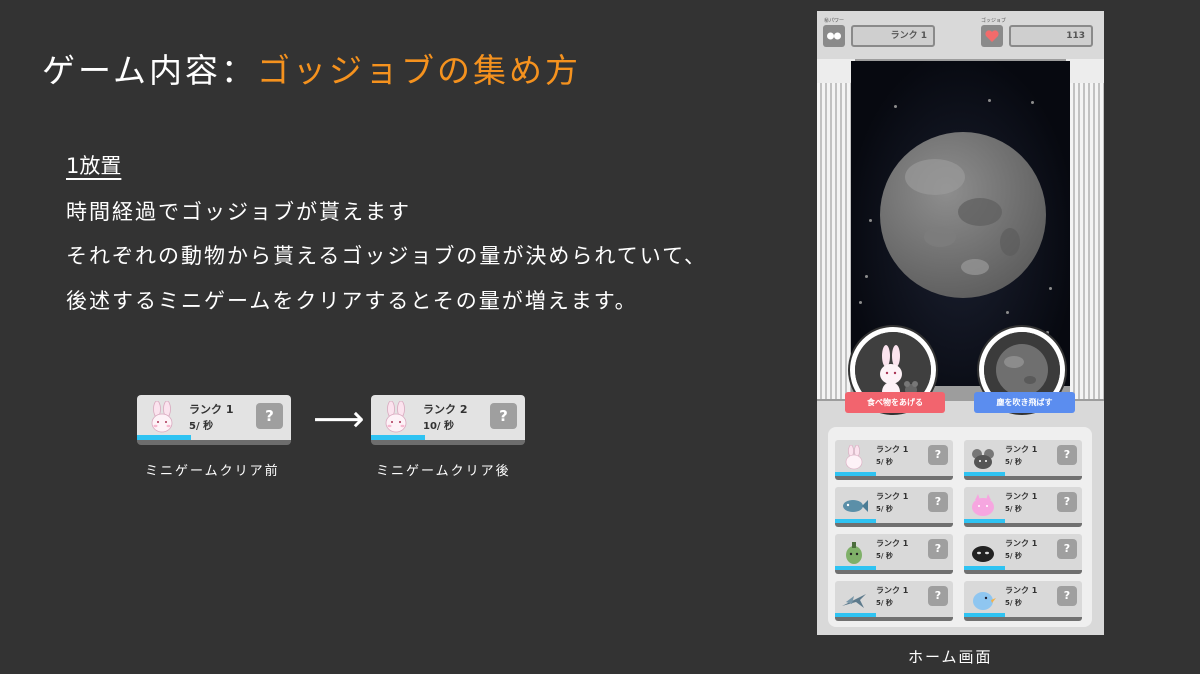 The image size is (1200, 674). I want to click on heart-icon, so click(992, 36).